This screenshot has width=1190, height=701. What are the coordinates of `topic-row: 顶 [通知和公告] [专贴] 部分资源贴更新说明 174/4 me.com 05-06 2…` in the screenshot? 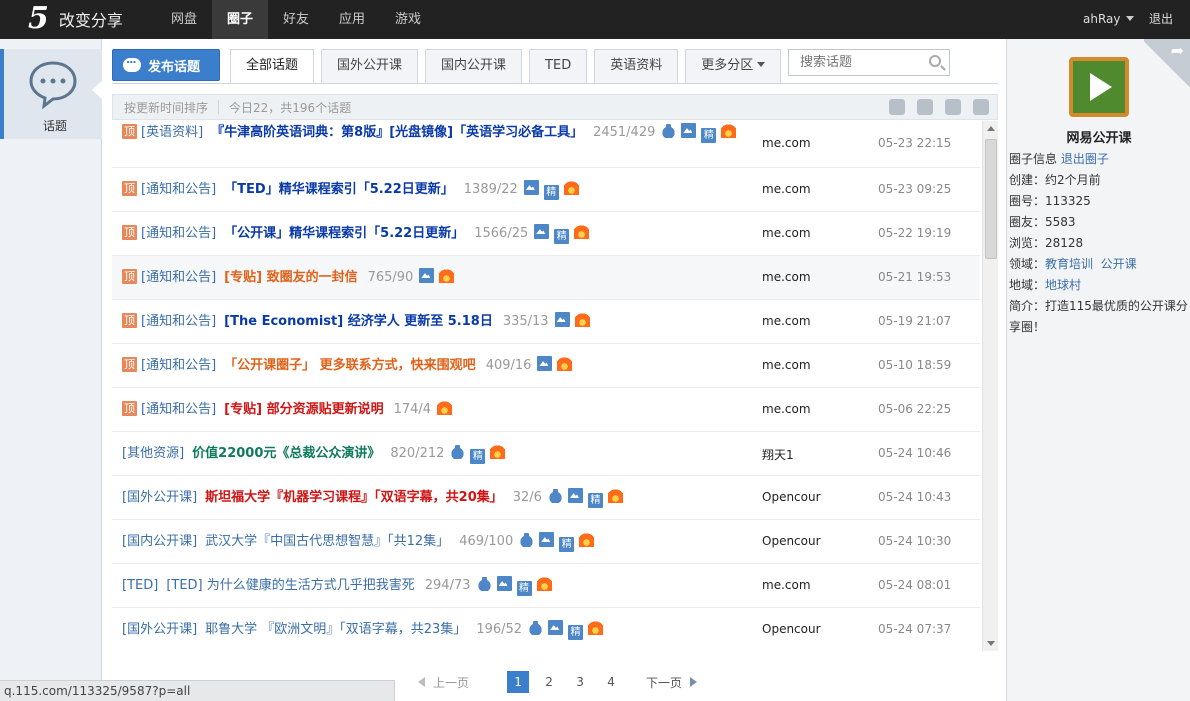 It's located at (546, 410).